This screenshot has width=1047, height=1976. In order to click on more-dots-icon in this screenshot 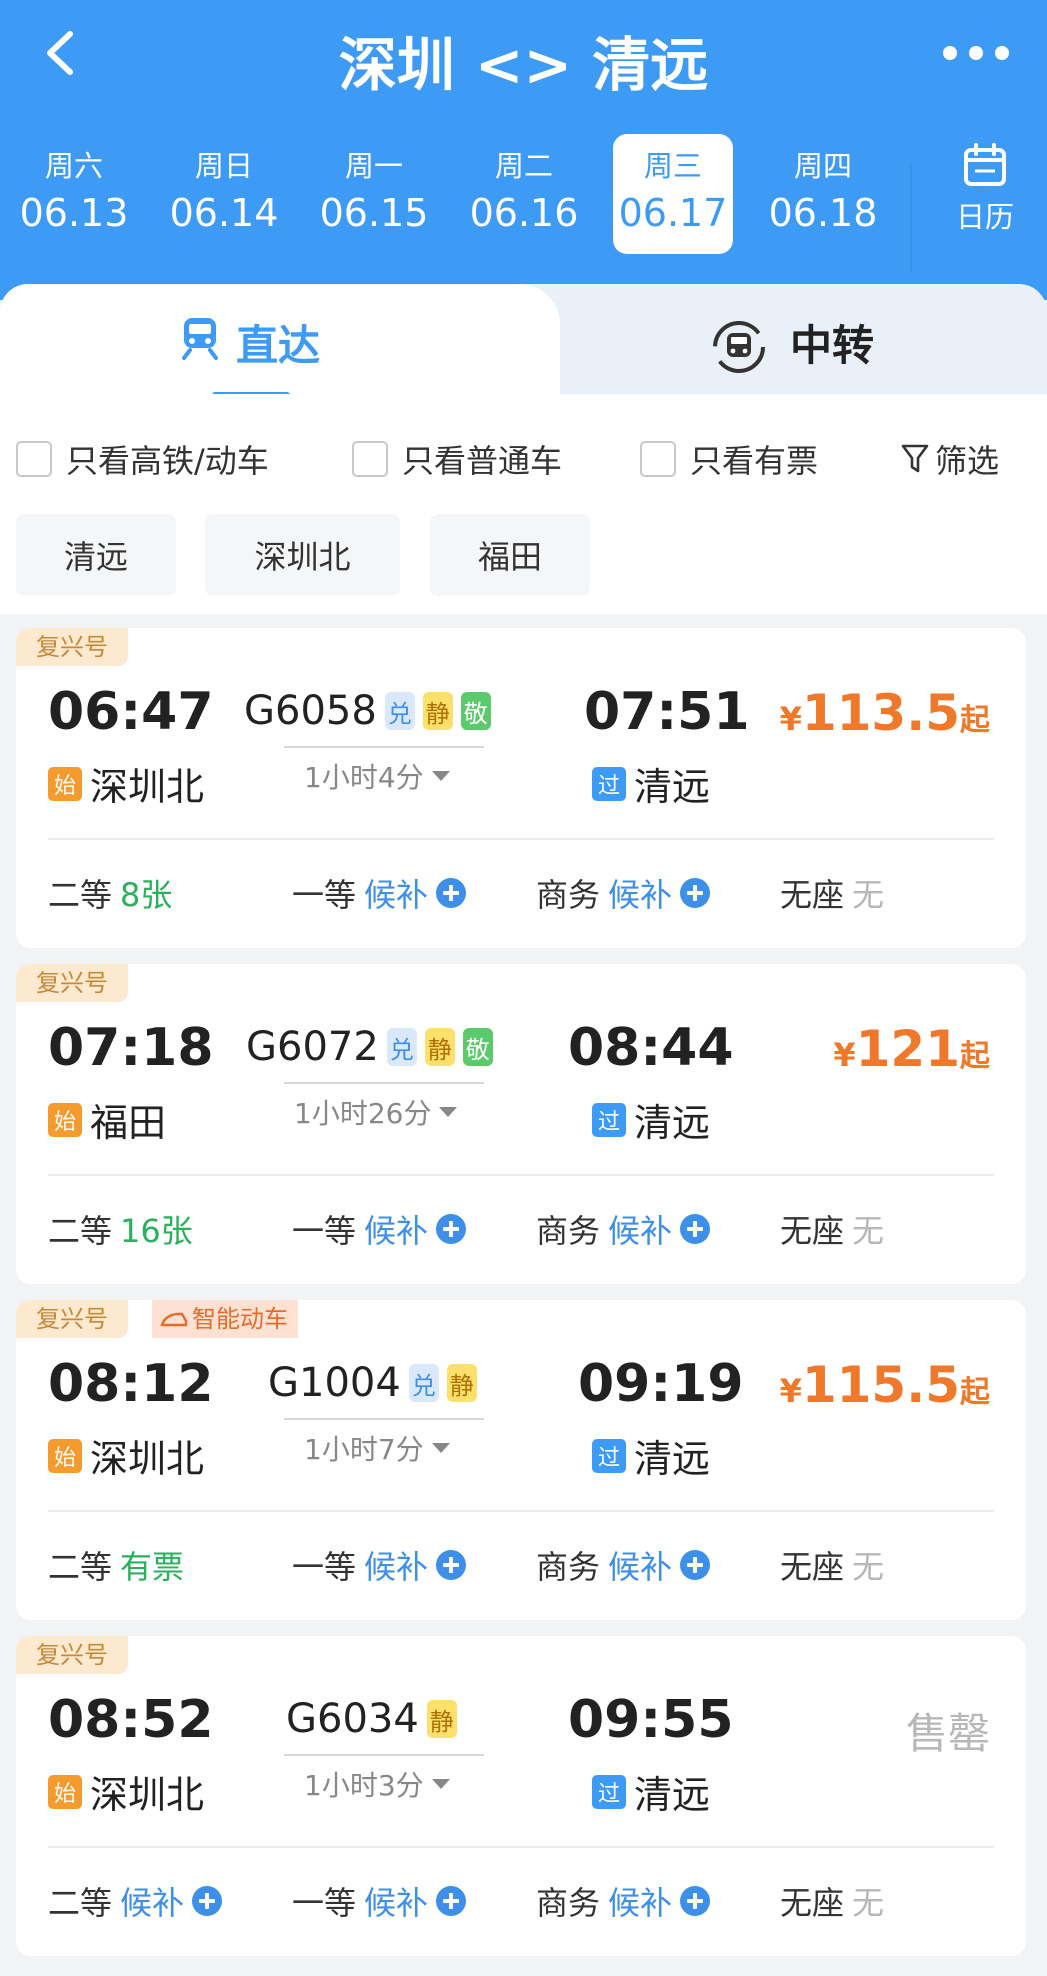, I will do `click(978, 53)`.